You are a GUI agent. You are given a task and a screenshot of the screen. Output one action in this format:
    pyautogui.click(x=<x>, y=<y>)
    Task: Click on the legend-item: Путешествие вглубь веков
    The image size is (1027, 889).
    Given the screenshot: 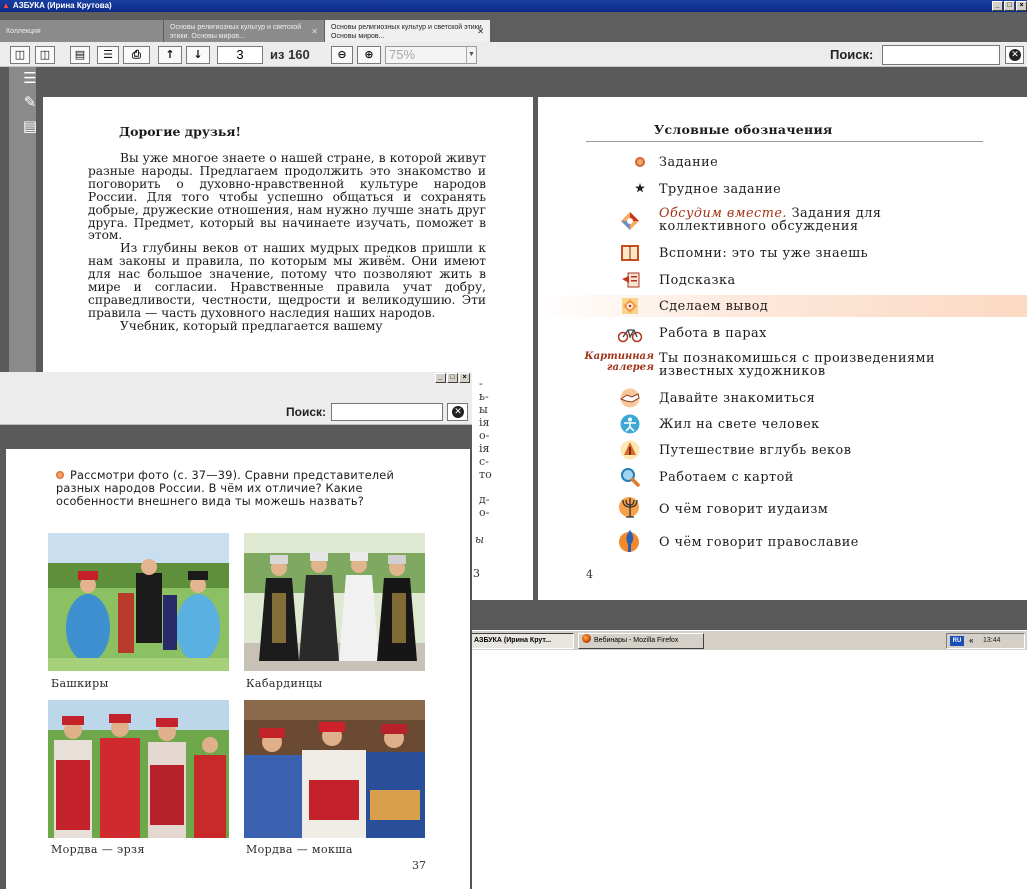 What is the action you would take?
    pyautogui.click(x=782, y=450)
    